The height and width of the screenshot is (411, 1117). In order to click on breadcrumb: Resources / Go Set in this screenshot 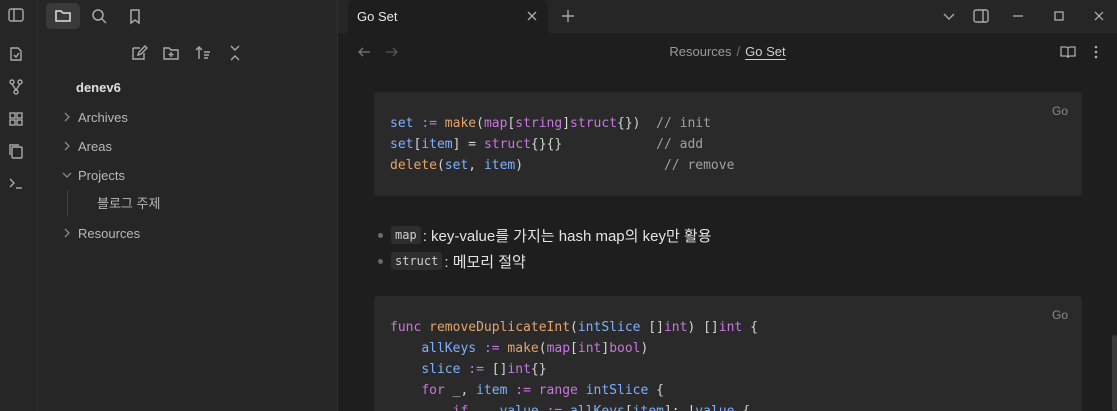, I will do `click(727, 51)`.